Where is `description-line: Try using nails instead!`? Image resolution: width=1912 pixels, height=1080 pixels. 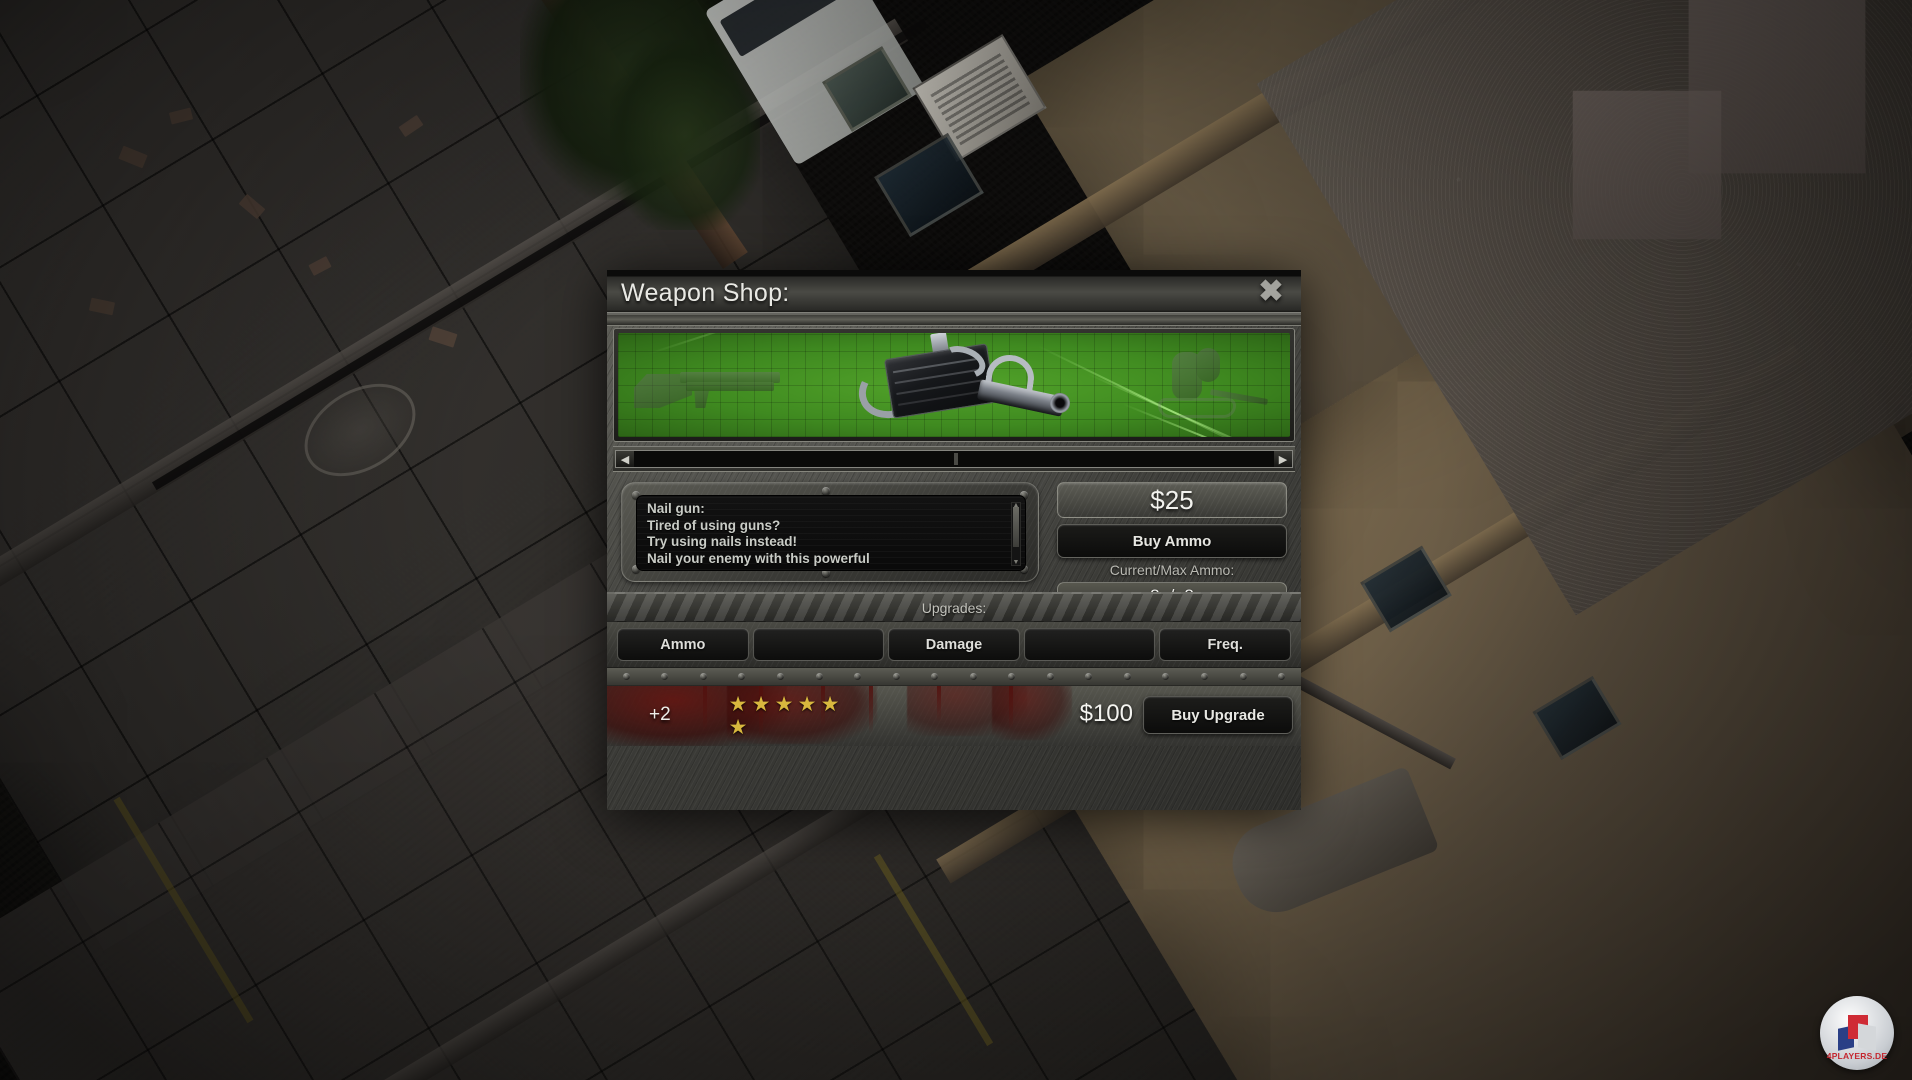
description-line: Try using nails instead! is located at coordinates (722, 541).